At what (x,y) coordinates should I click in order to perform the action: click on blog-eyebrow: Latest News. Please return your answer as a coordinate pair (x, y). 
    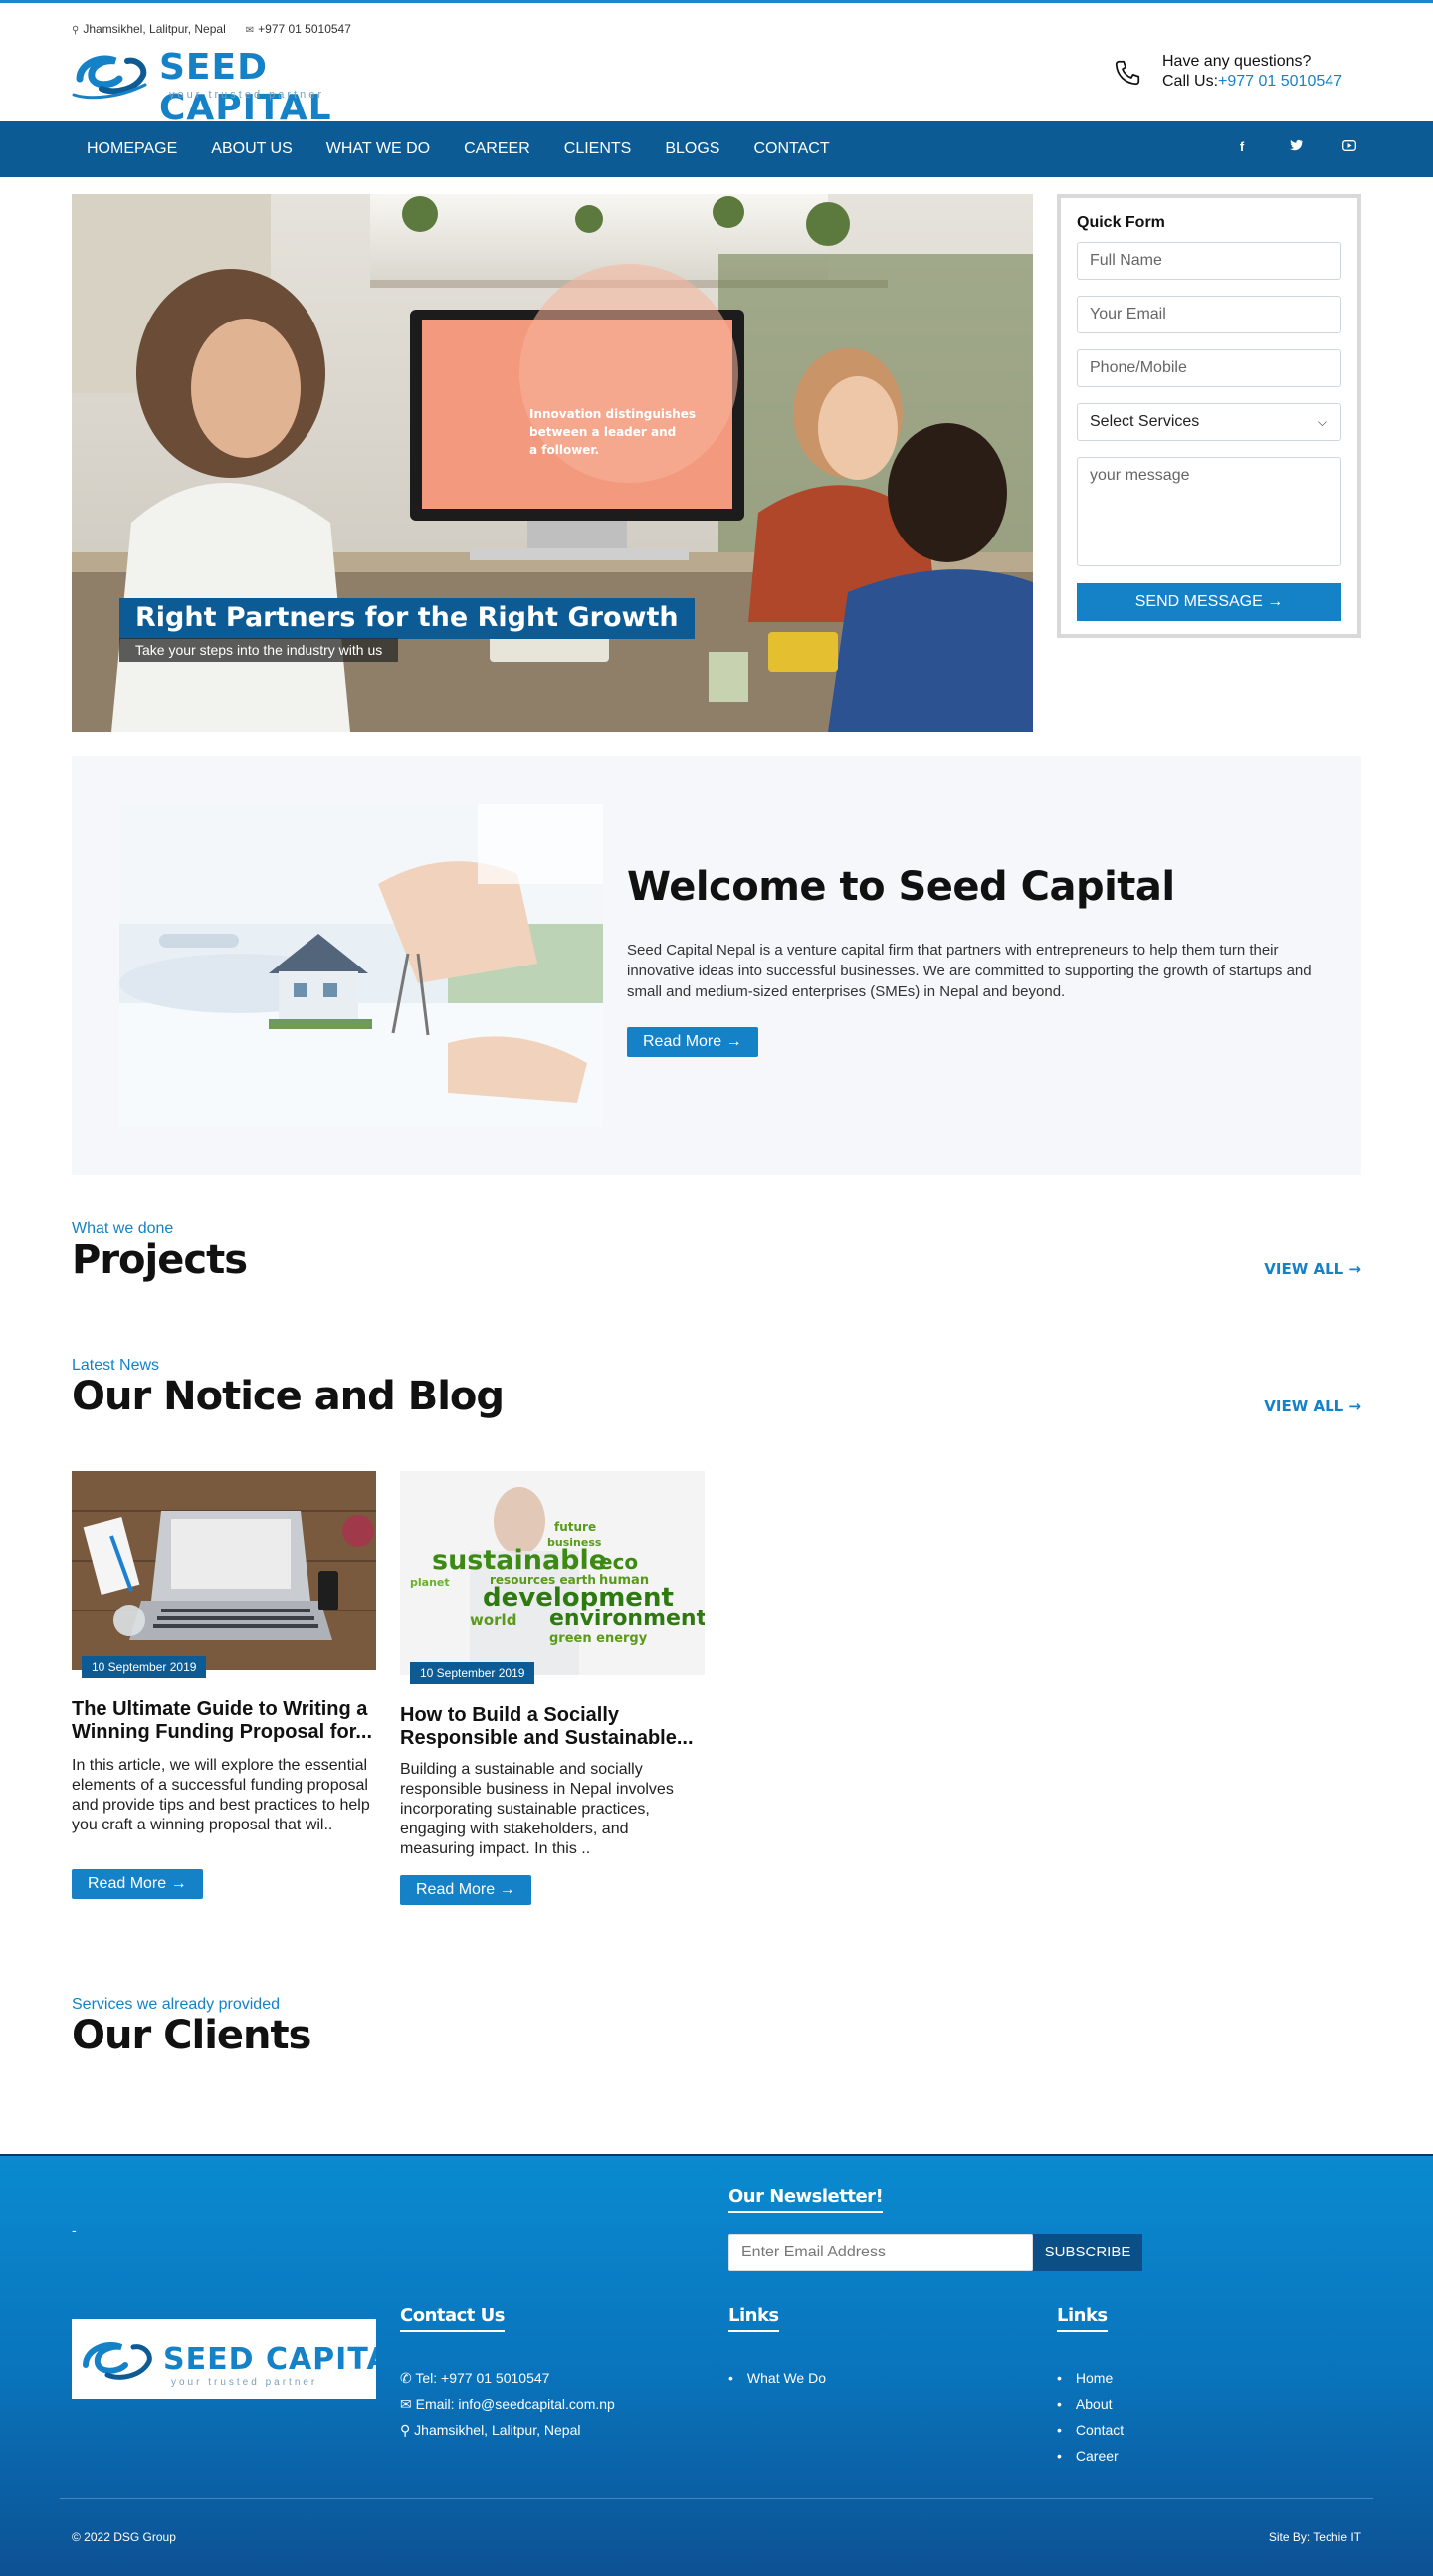
    Looking at the image, I should click on (116, 1365).